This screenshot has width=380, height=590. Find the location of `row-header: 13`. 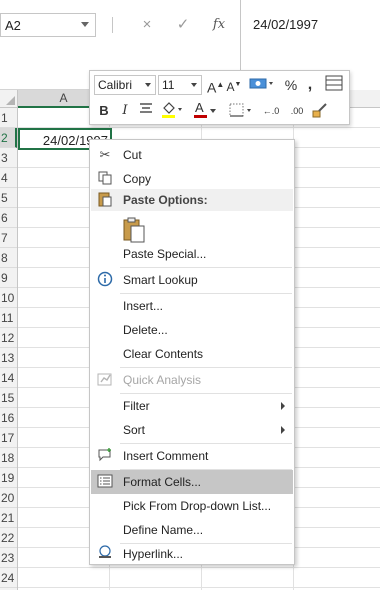

row-header: 13 is located at coordinates (8, 358).